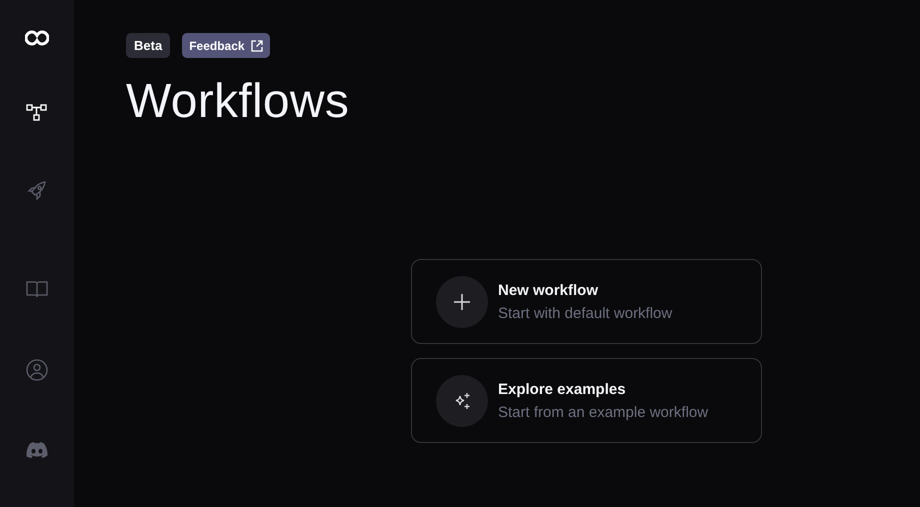 The height and width of the screenshot is (507, 920). I want to click on user-icon, so click(37, 370).